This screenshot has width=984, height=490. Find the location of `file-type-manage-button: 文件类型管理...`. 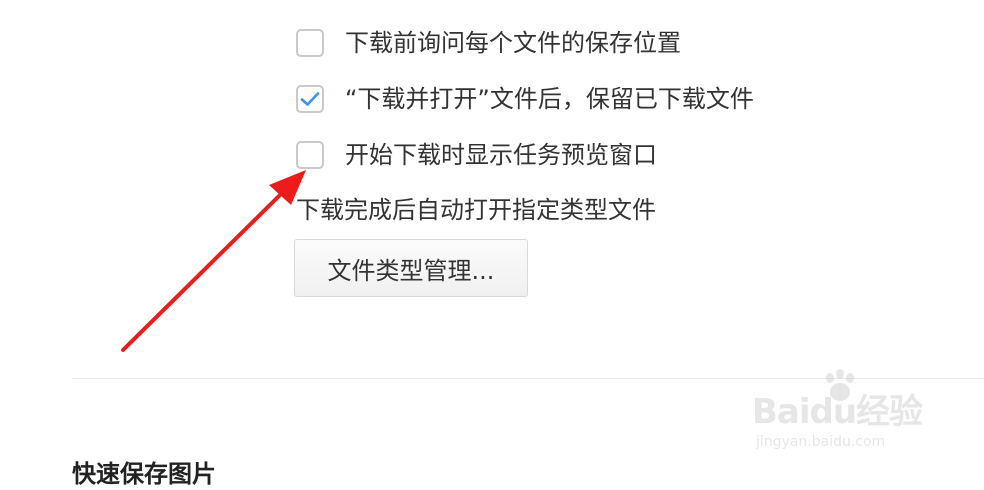

file-type-manage-button: 文件类型管理... is located at coordinates (411, 268).